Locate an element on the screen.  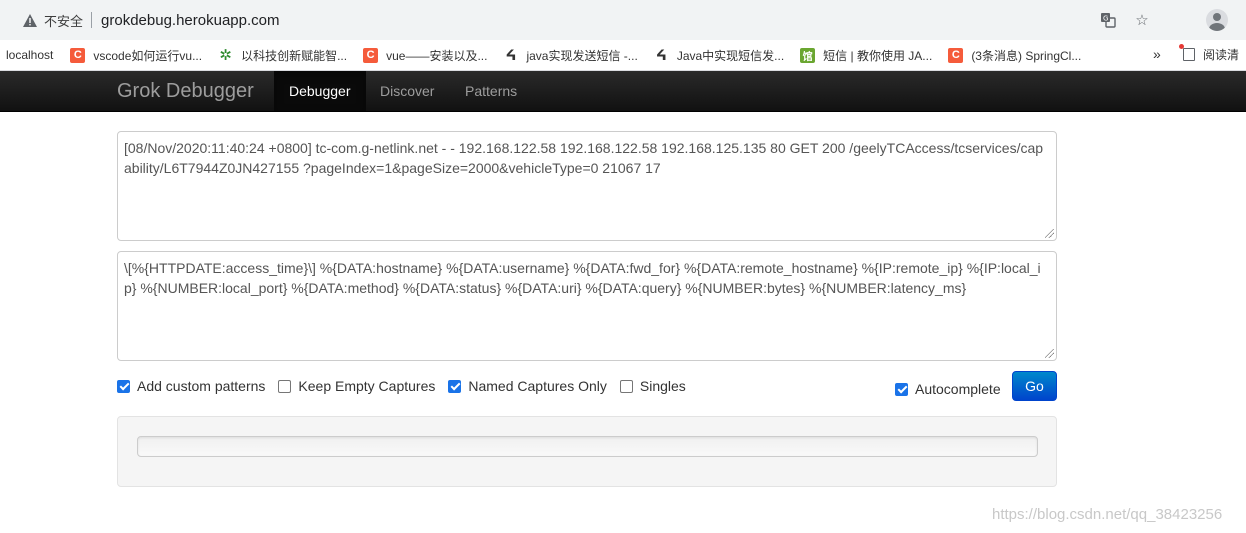
browser-address-bar: 不安全 grokdebug.herokuapp.com G ☆ is located at coordinates (623, 20).